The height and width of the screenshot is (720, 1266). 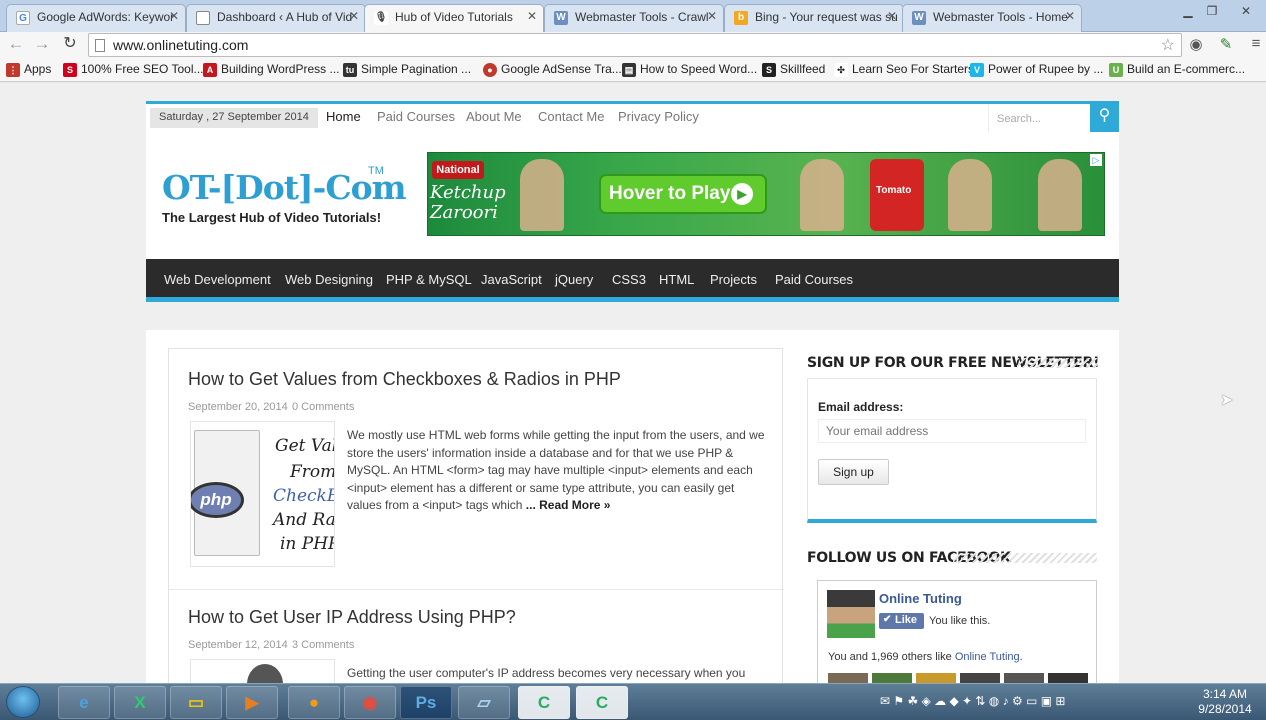 I want to click on nav-javascript: JavaScript, so click(x=511, y=279).